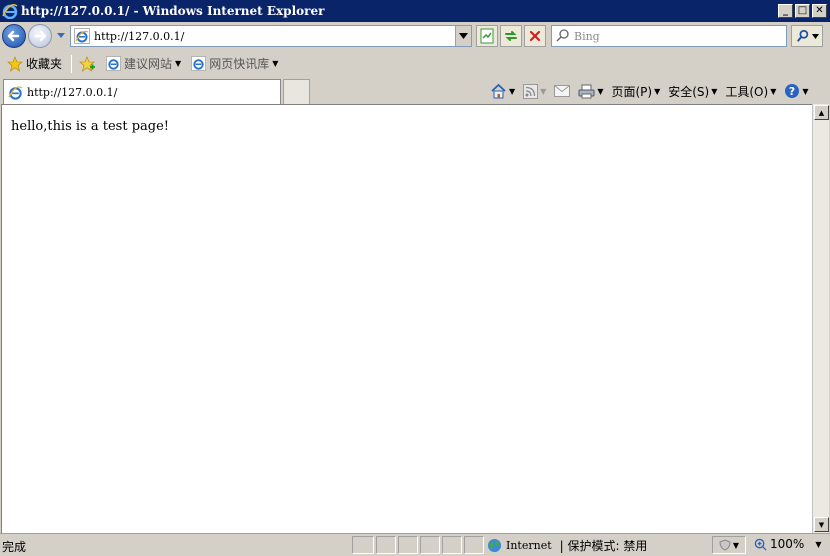  I want to click on feeds-button: ▼, so click(534, 91).